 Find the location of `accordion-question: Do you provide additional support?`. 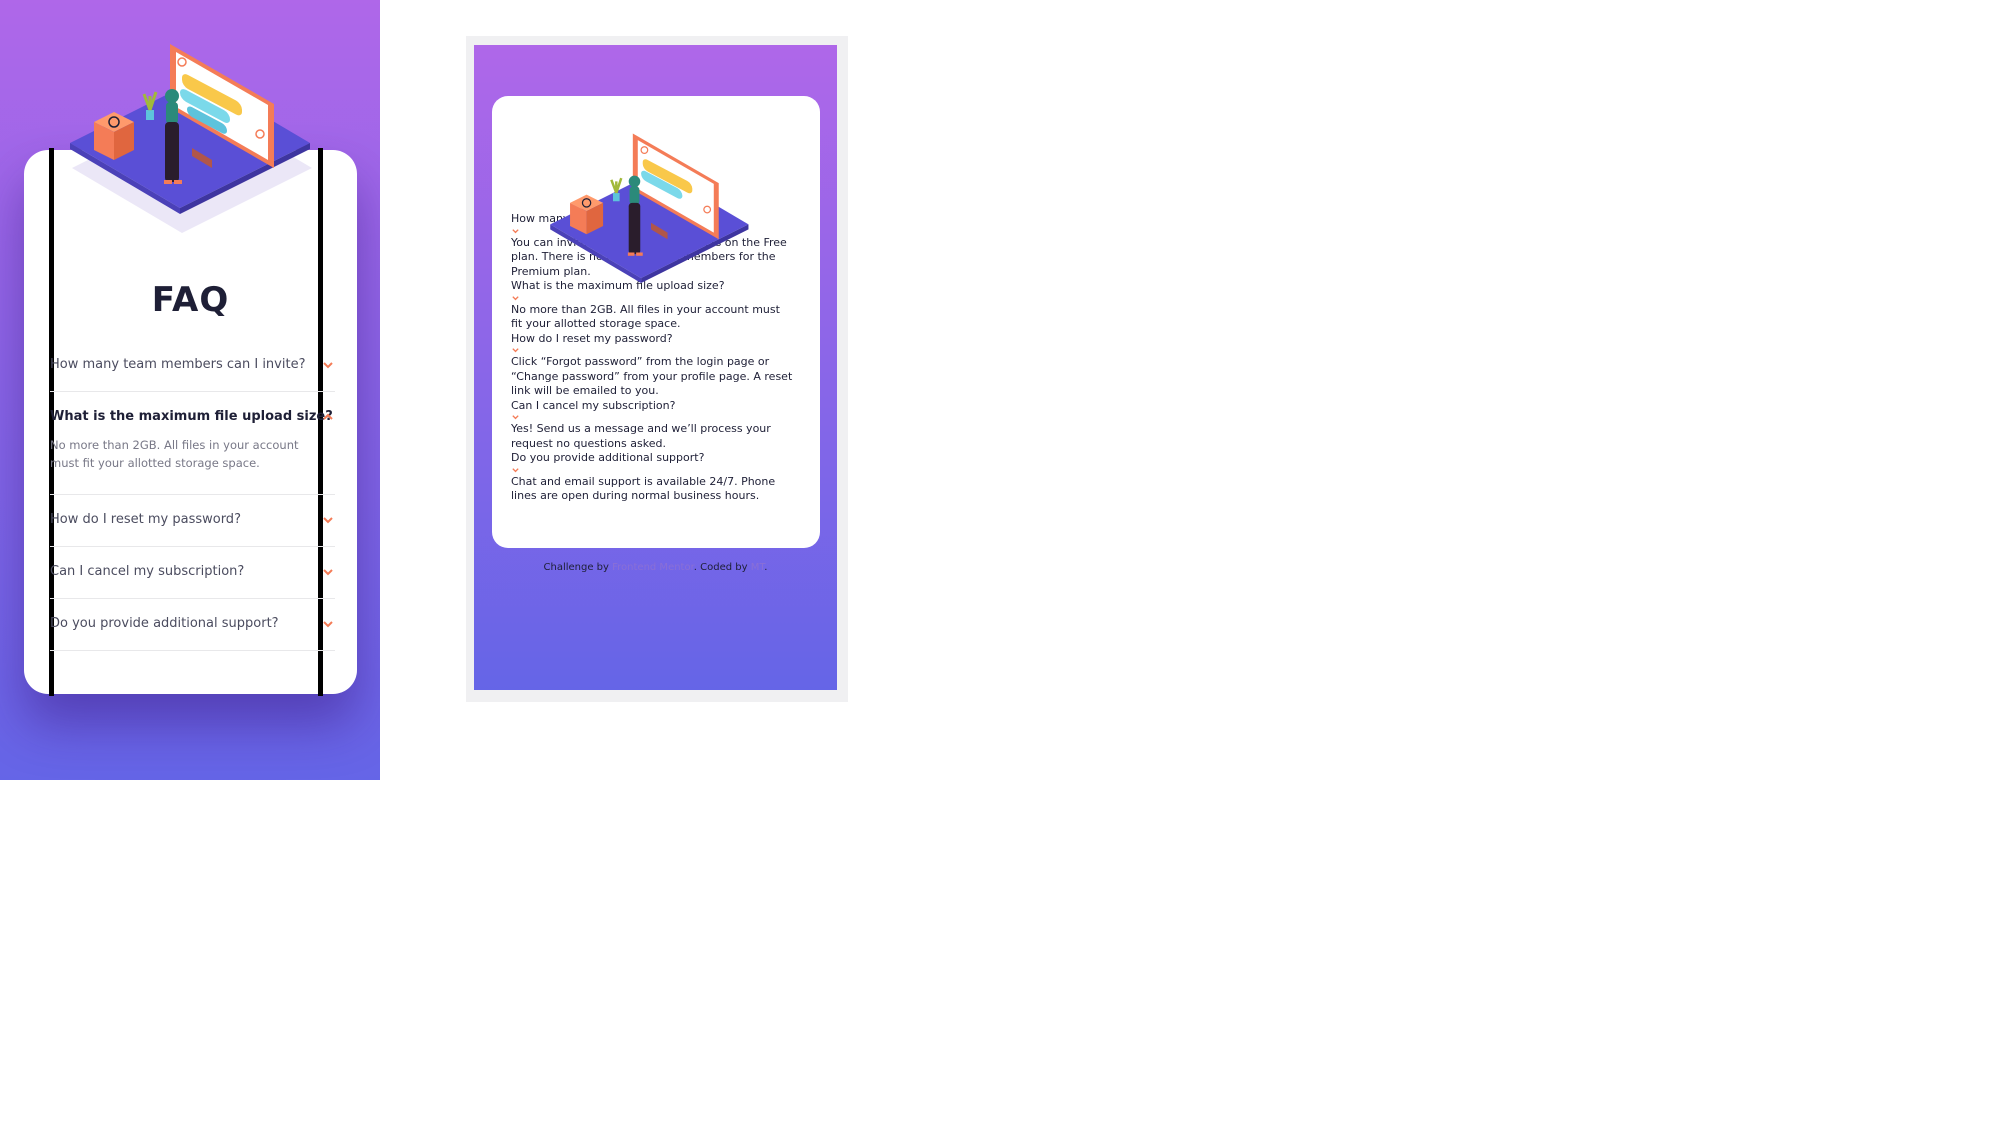

accordion-question: Do you provide additional support? is located at coordinates (192, 624).